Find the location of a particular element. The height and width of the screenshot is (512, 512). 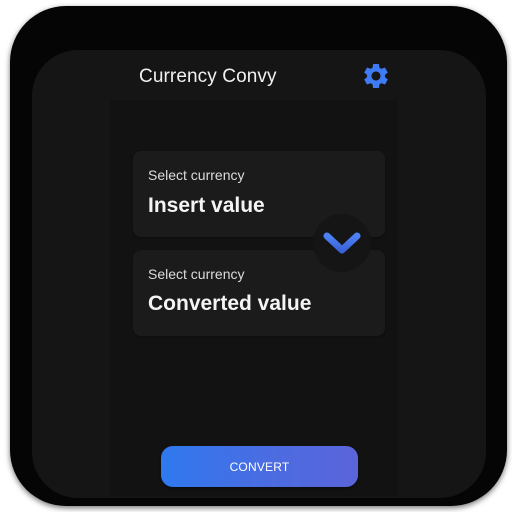

swap-currency-button is located at coordinates (342, 243).